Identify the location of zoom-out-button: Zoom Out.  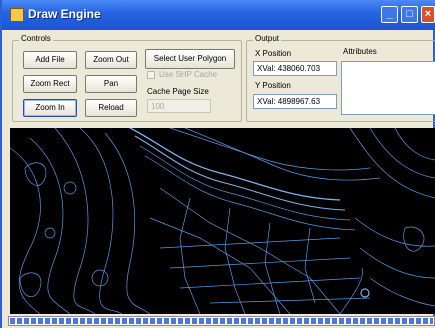
(111, 60).